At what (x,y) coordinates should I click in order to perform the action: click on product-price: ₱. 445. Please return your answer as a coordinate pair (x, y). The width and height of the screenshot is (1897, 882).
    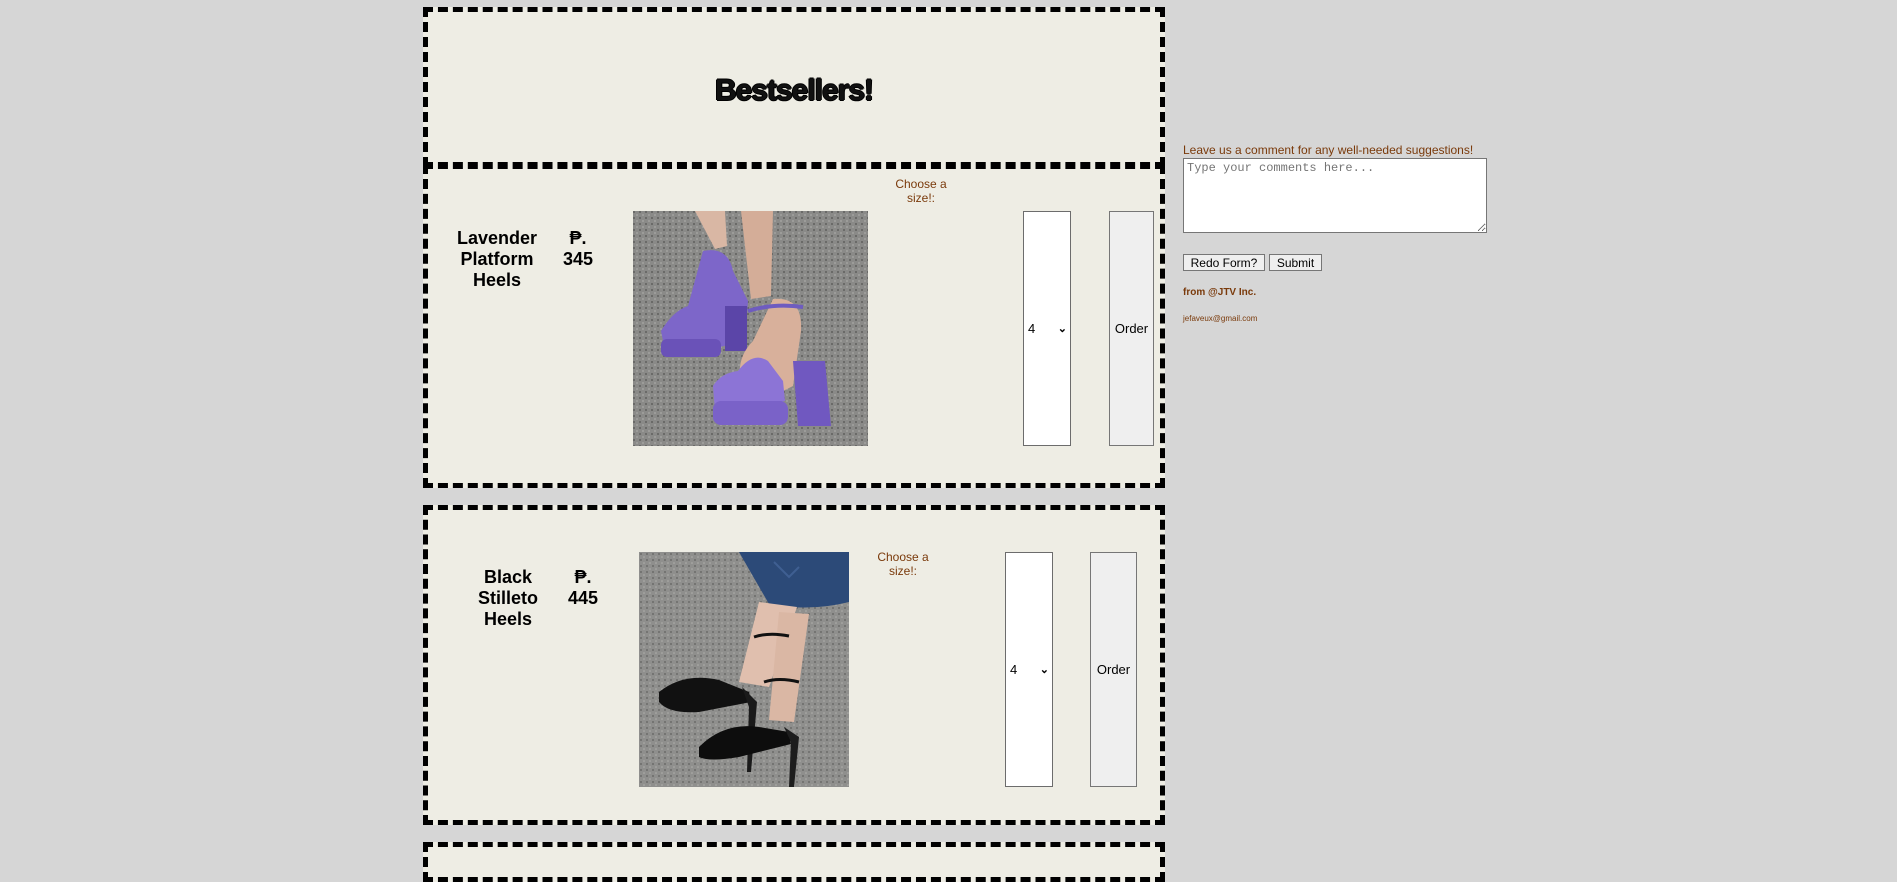
    Looking at the image, I should click on (583, 587).